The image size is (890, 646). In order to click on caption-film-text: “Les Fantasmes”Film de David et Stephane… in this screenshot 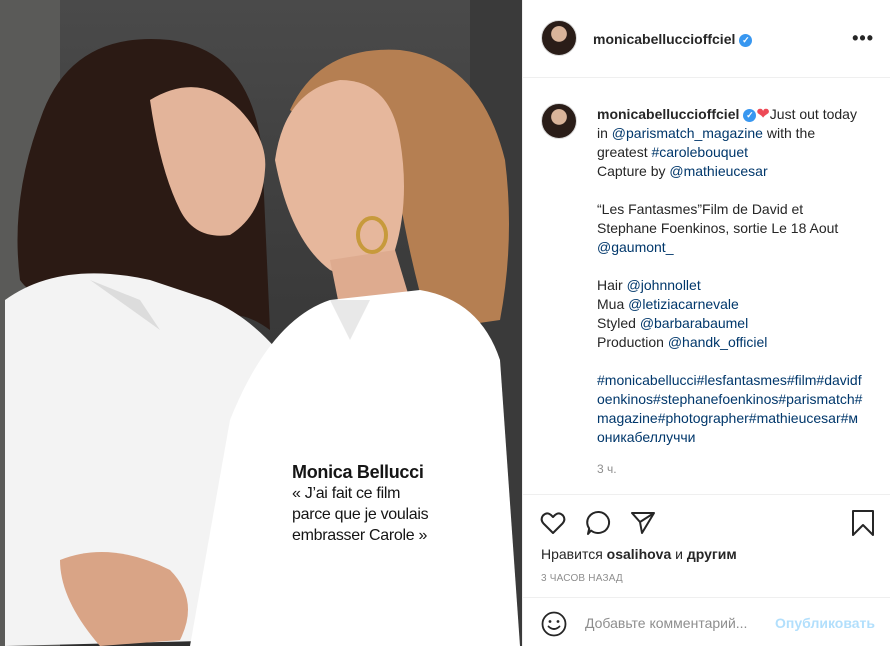, I will do `click(718, 218)`.